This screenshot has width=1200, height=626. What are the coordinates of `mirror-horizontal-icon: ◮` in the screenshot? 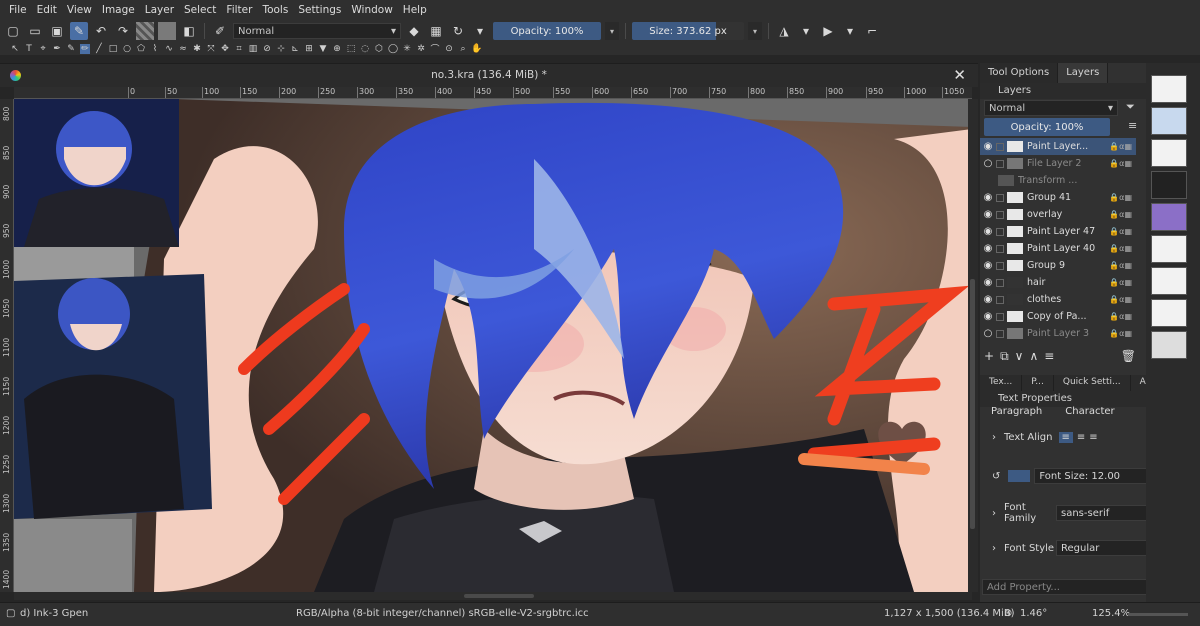 It's located at (784, 31).